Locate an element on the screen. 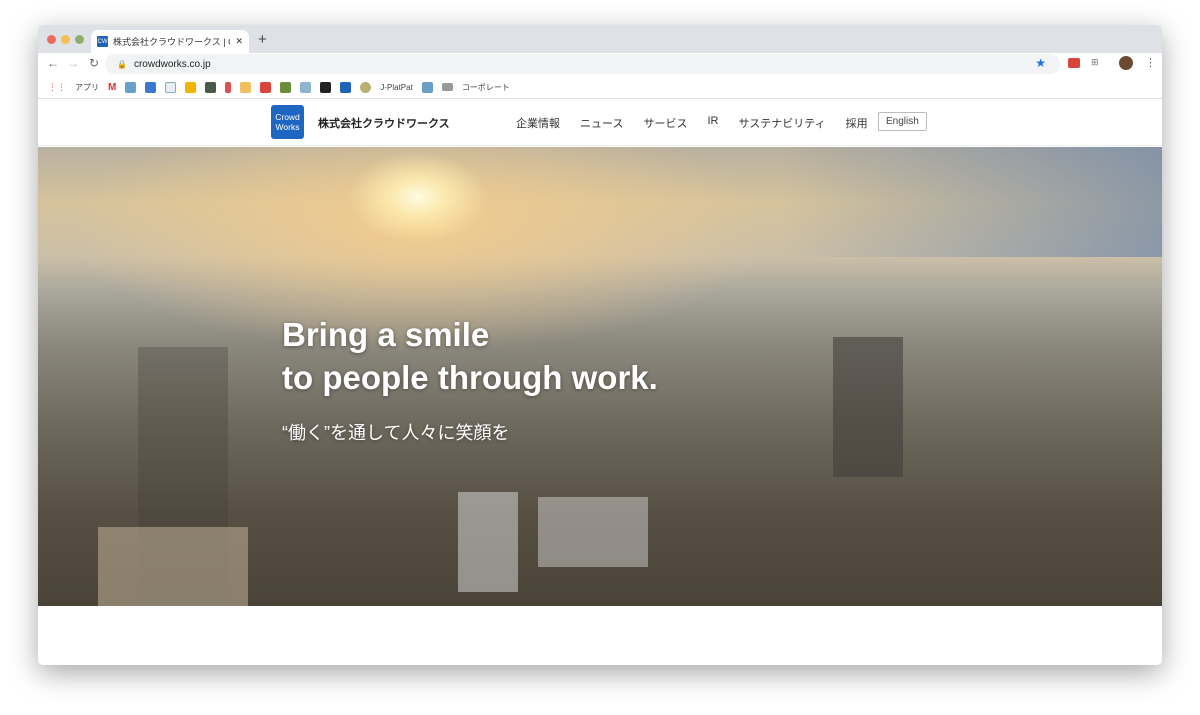 This screenshot has height=715, width=1200. bookmark-apps: アプリ is located at coordinates (87, 87).